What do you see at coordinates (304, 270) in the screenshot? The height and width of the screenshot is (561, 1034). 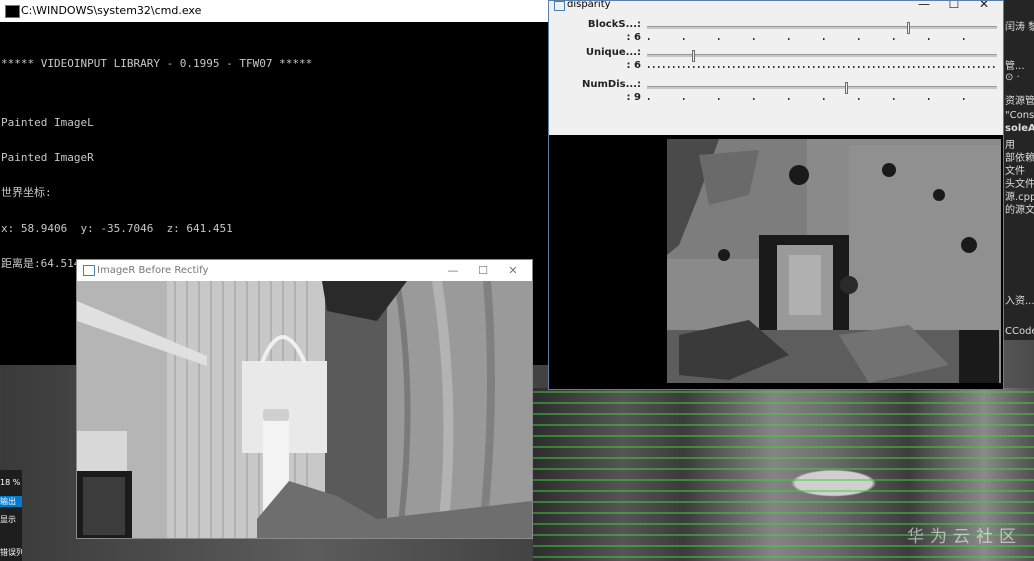 I see `imager-titlebar: ImageR Before Rectify — ☐ ✕` at bounding box center [304, 270].